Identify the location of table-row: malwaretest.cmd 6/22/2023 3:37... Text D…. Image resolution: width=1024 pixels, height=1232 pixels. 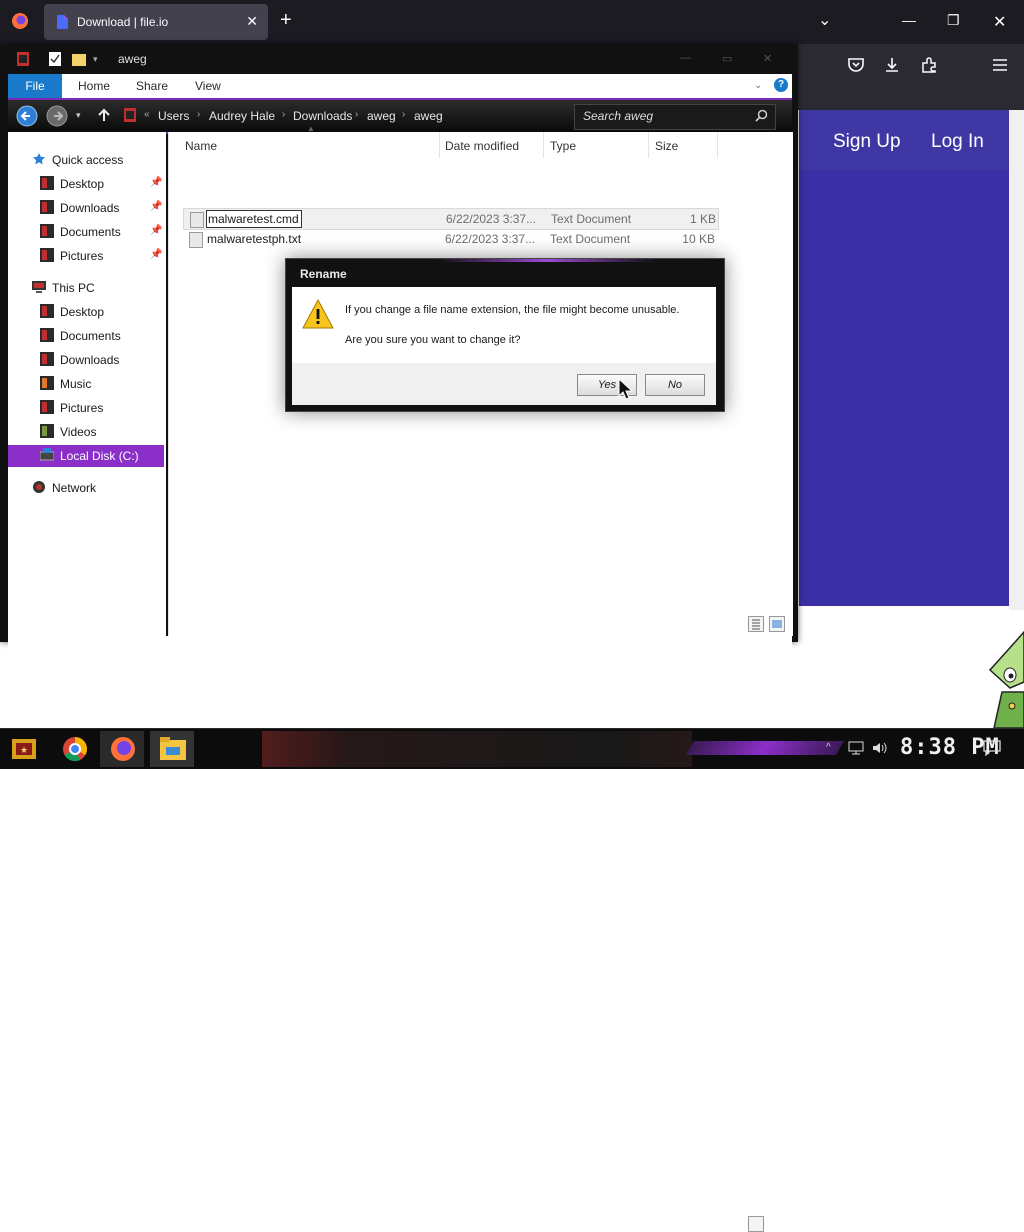
(451, 219).